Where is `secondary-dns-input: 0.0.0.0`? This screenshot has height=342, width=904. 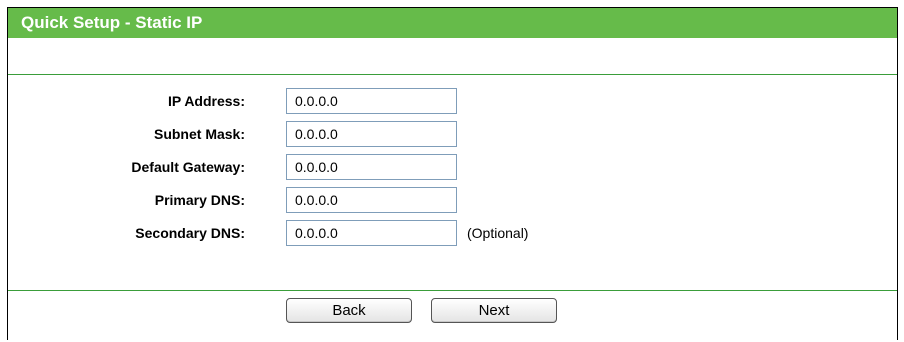
secondary-dns-input: 0.0.0.0 is located at coordinates (371, 233).